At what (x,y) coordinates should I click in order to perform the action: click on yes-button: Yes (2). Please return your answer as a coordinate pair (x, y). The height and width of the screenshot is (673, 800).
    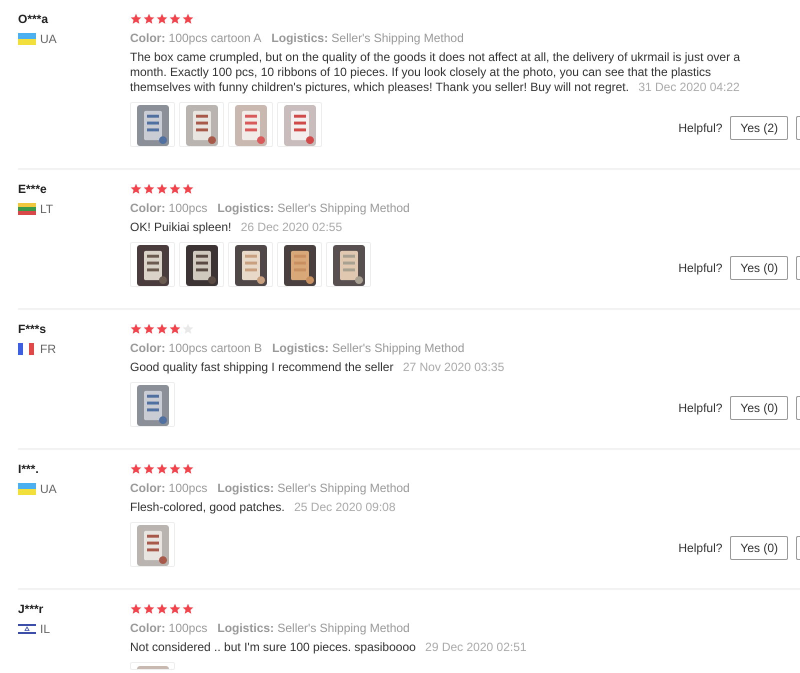
    Looking at the image, I should click on (759, 128).